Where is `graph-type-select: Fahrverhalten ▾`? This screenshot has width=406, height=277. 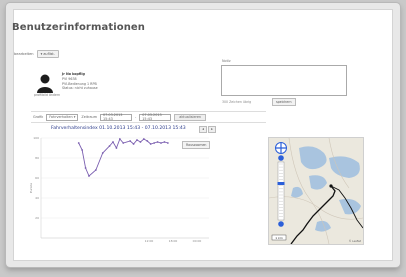
graph-type-select: Fahrverhalten ▾ is located at coordinates (62, 117).